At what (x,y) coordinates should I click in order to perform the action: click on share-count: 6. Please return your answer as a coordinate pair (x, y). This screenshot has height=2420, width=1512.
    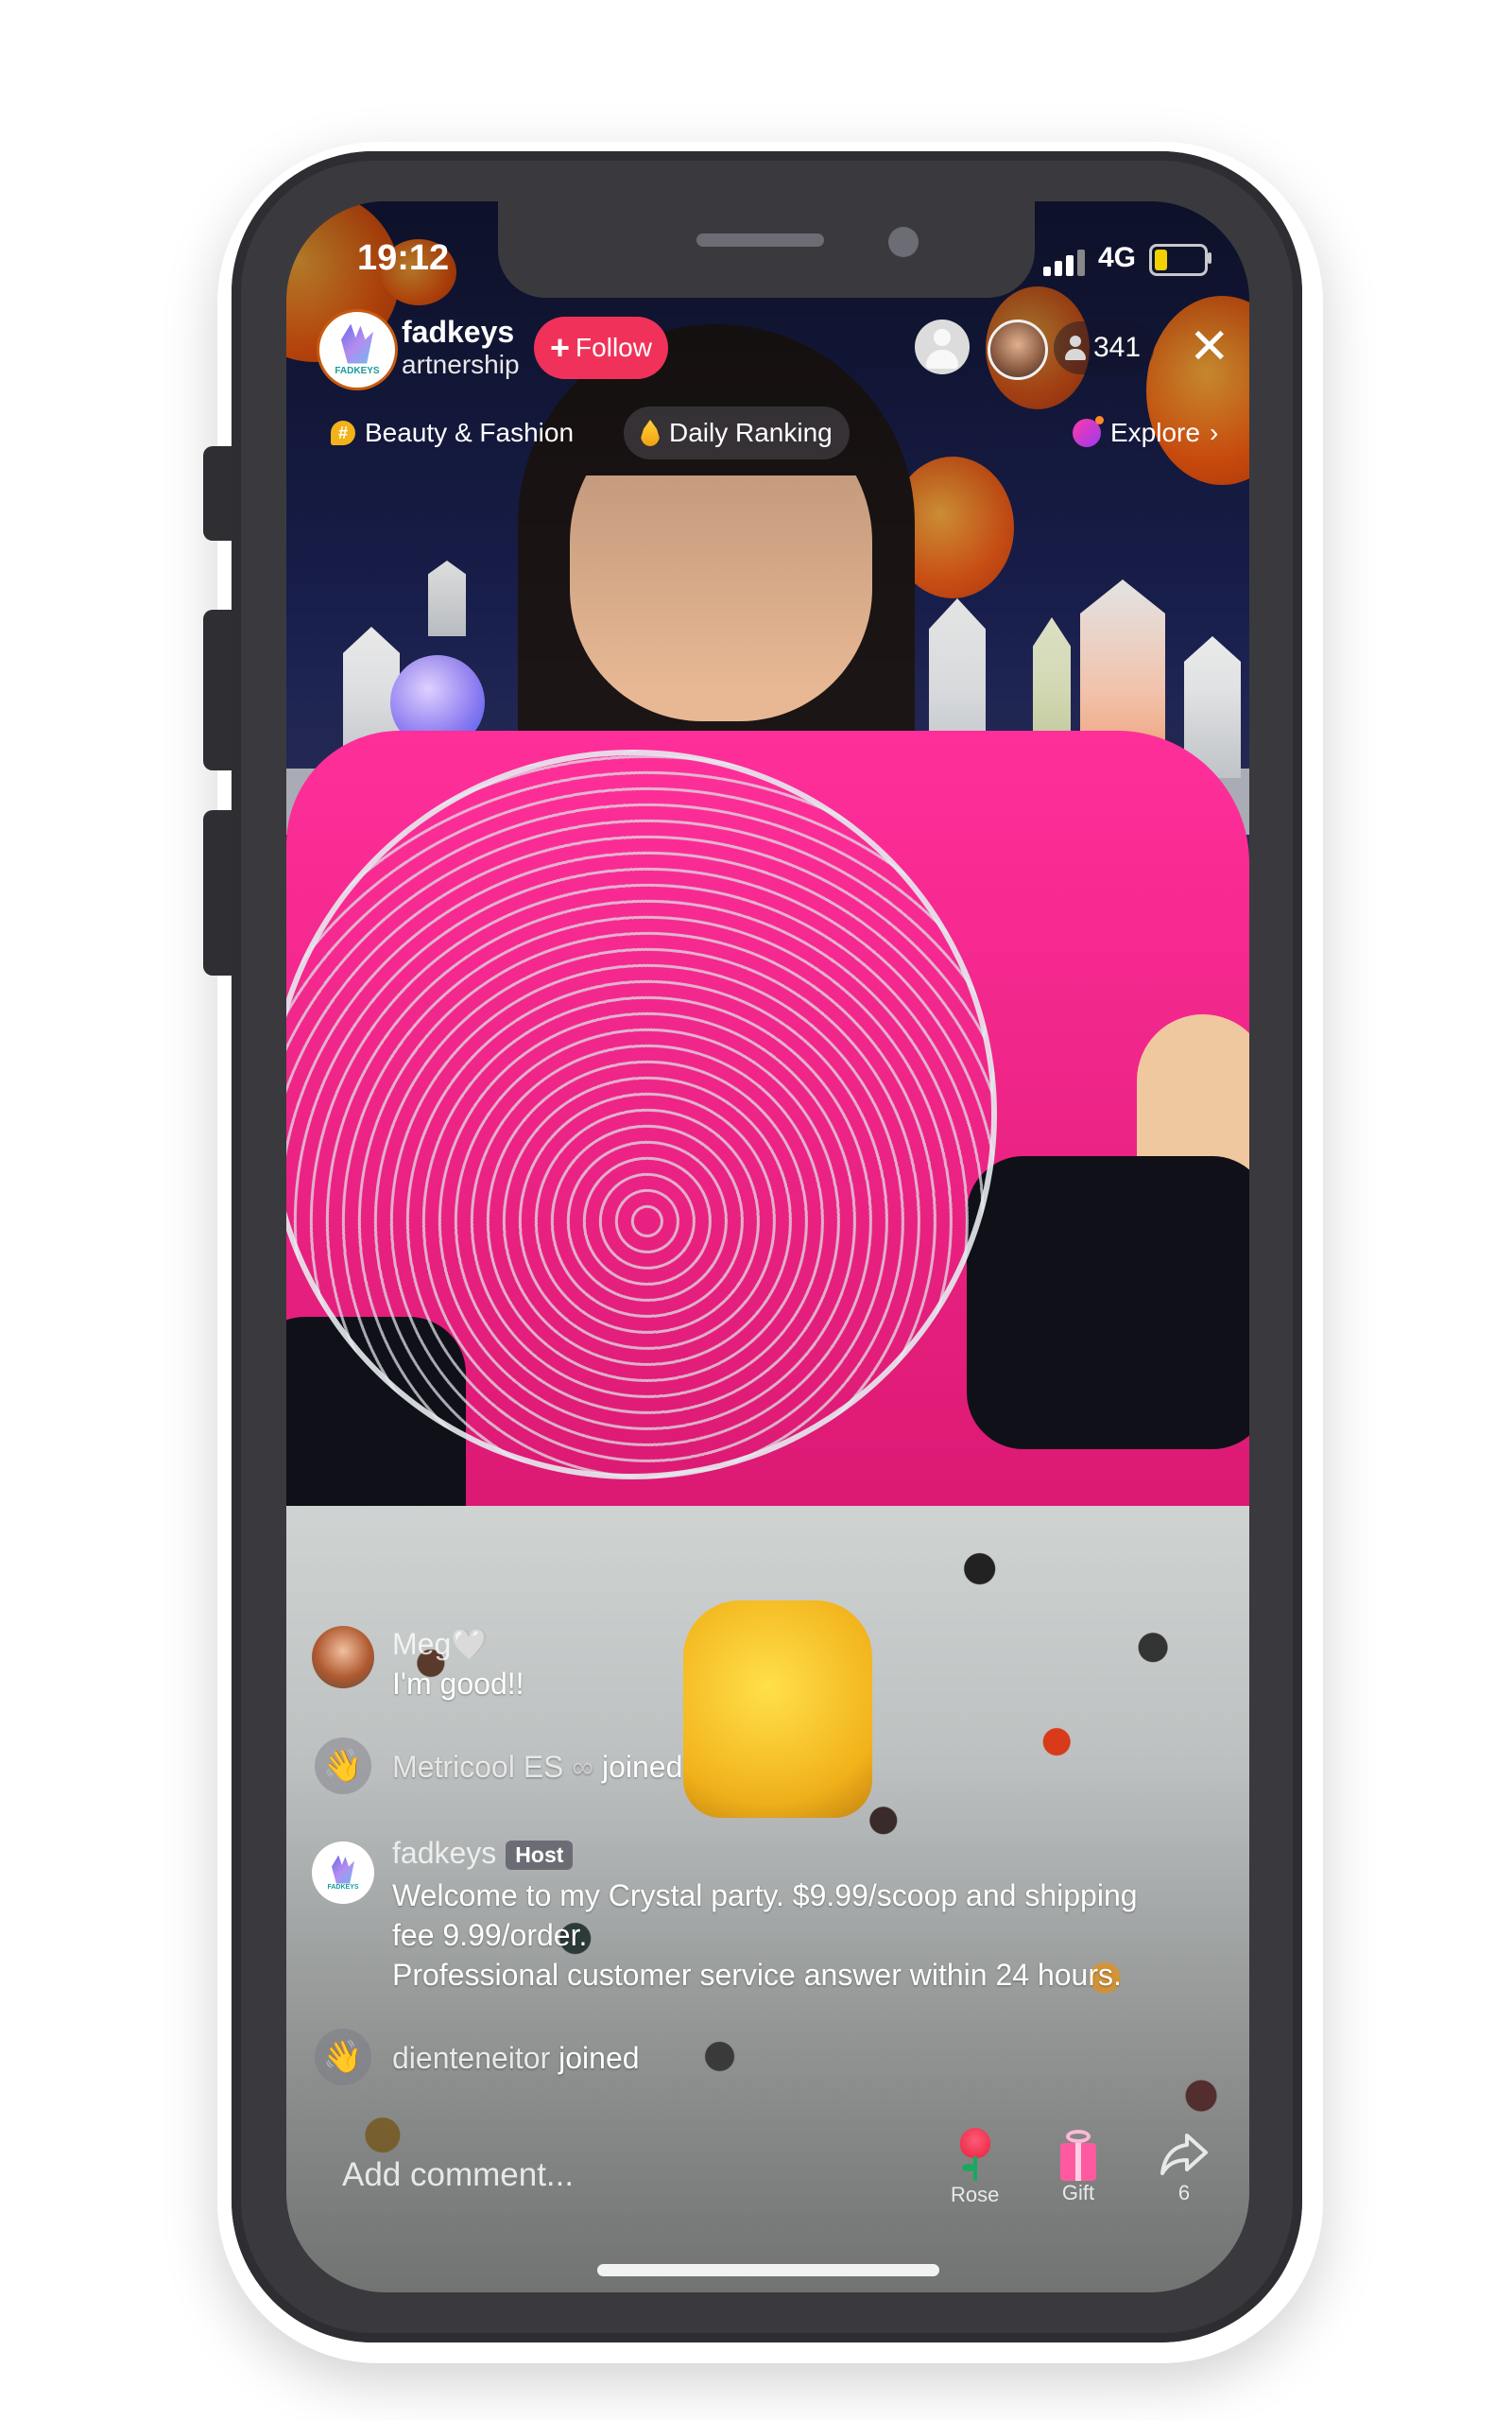
    Looking at the image, I should click on (1184, 2192).